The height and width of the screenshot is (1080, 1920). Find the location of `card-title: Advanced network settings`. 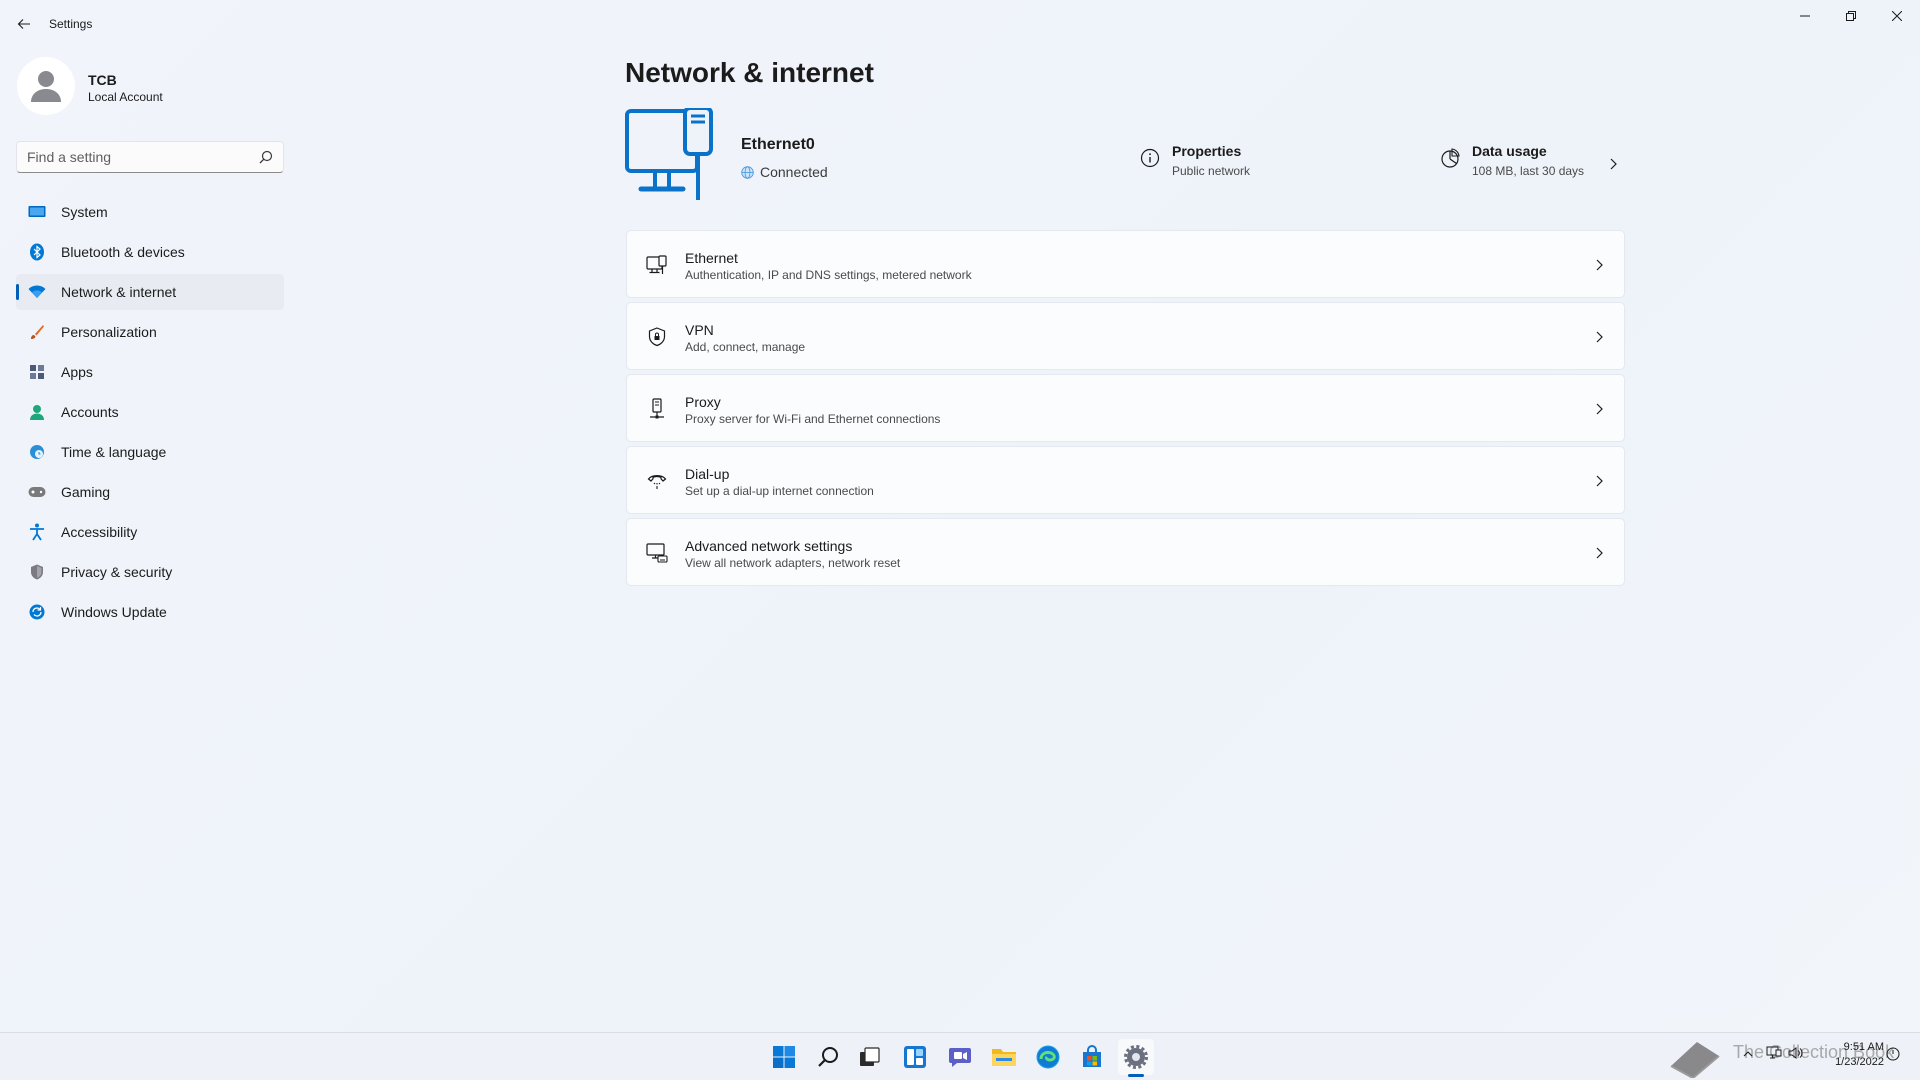

card-title: Advanced network settings is located at coordinates (769, 546).